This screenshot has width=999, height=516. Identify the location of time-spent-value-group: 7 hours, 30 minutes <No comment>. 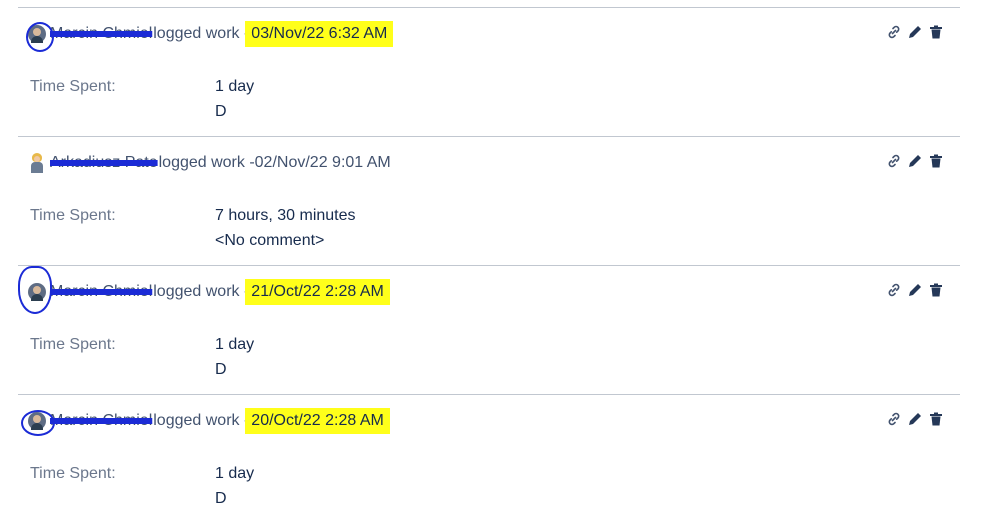
(285, 228).